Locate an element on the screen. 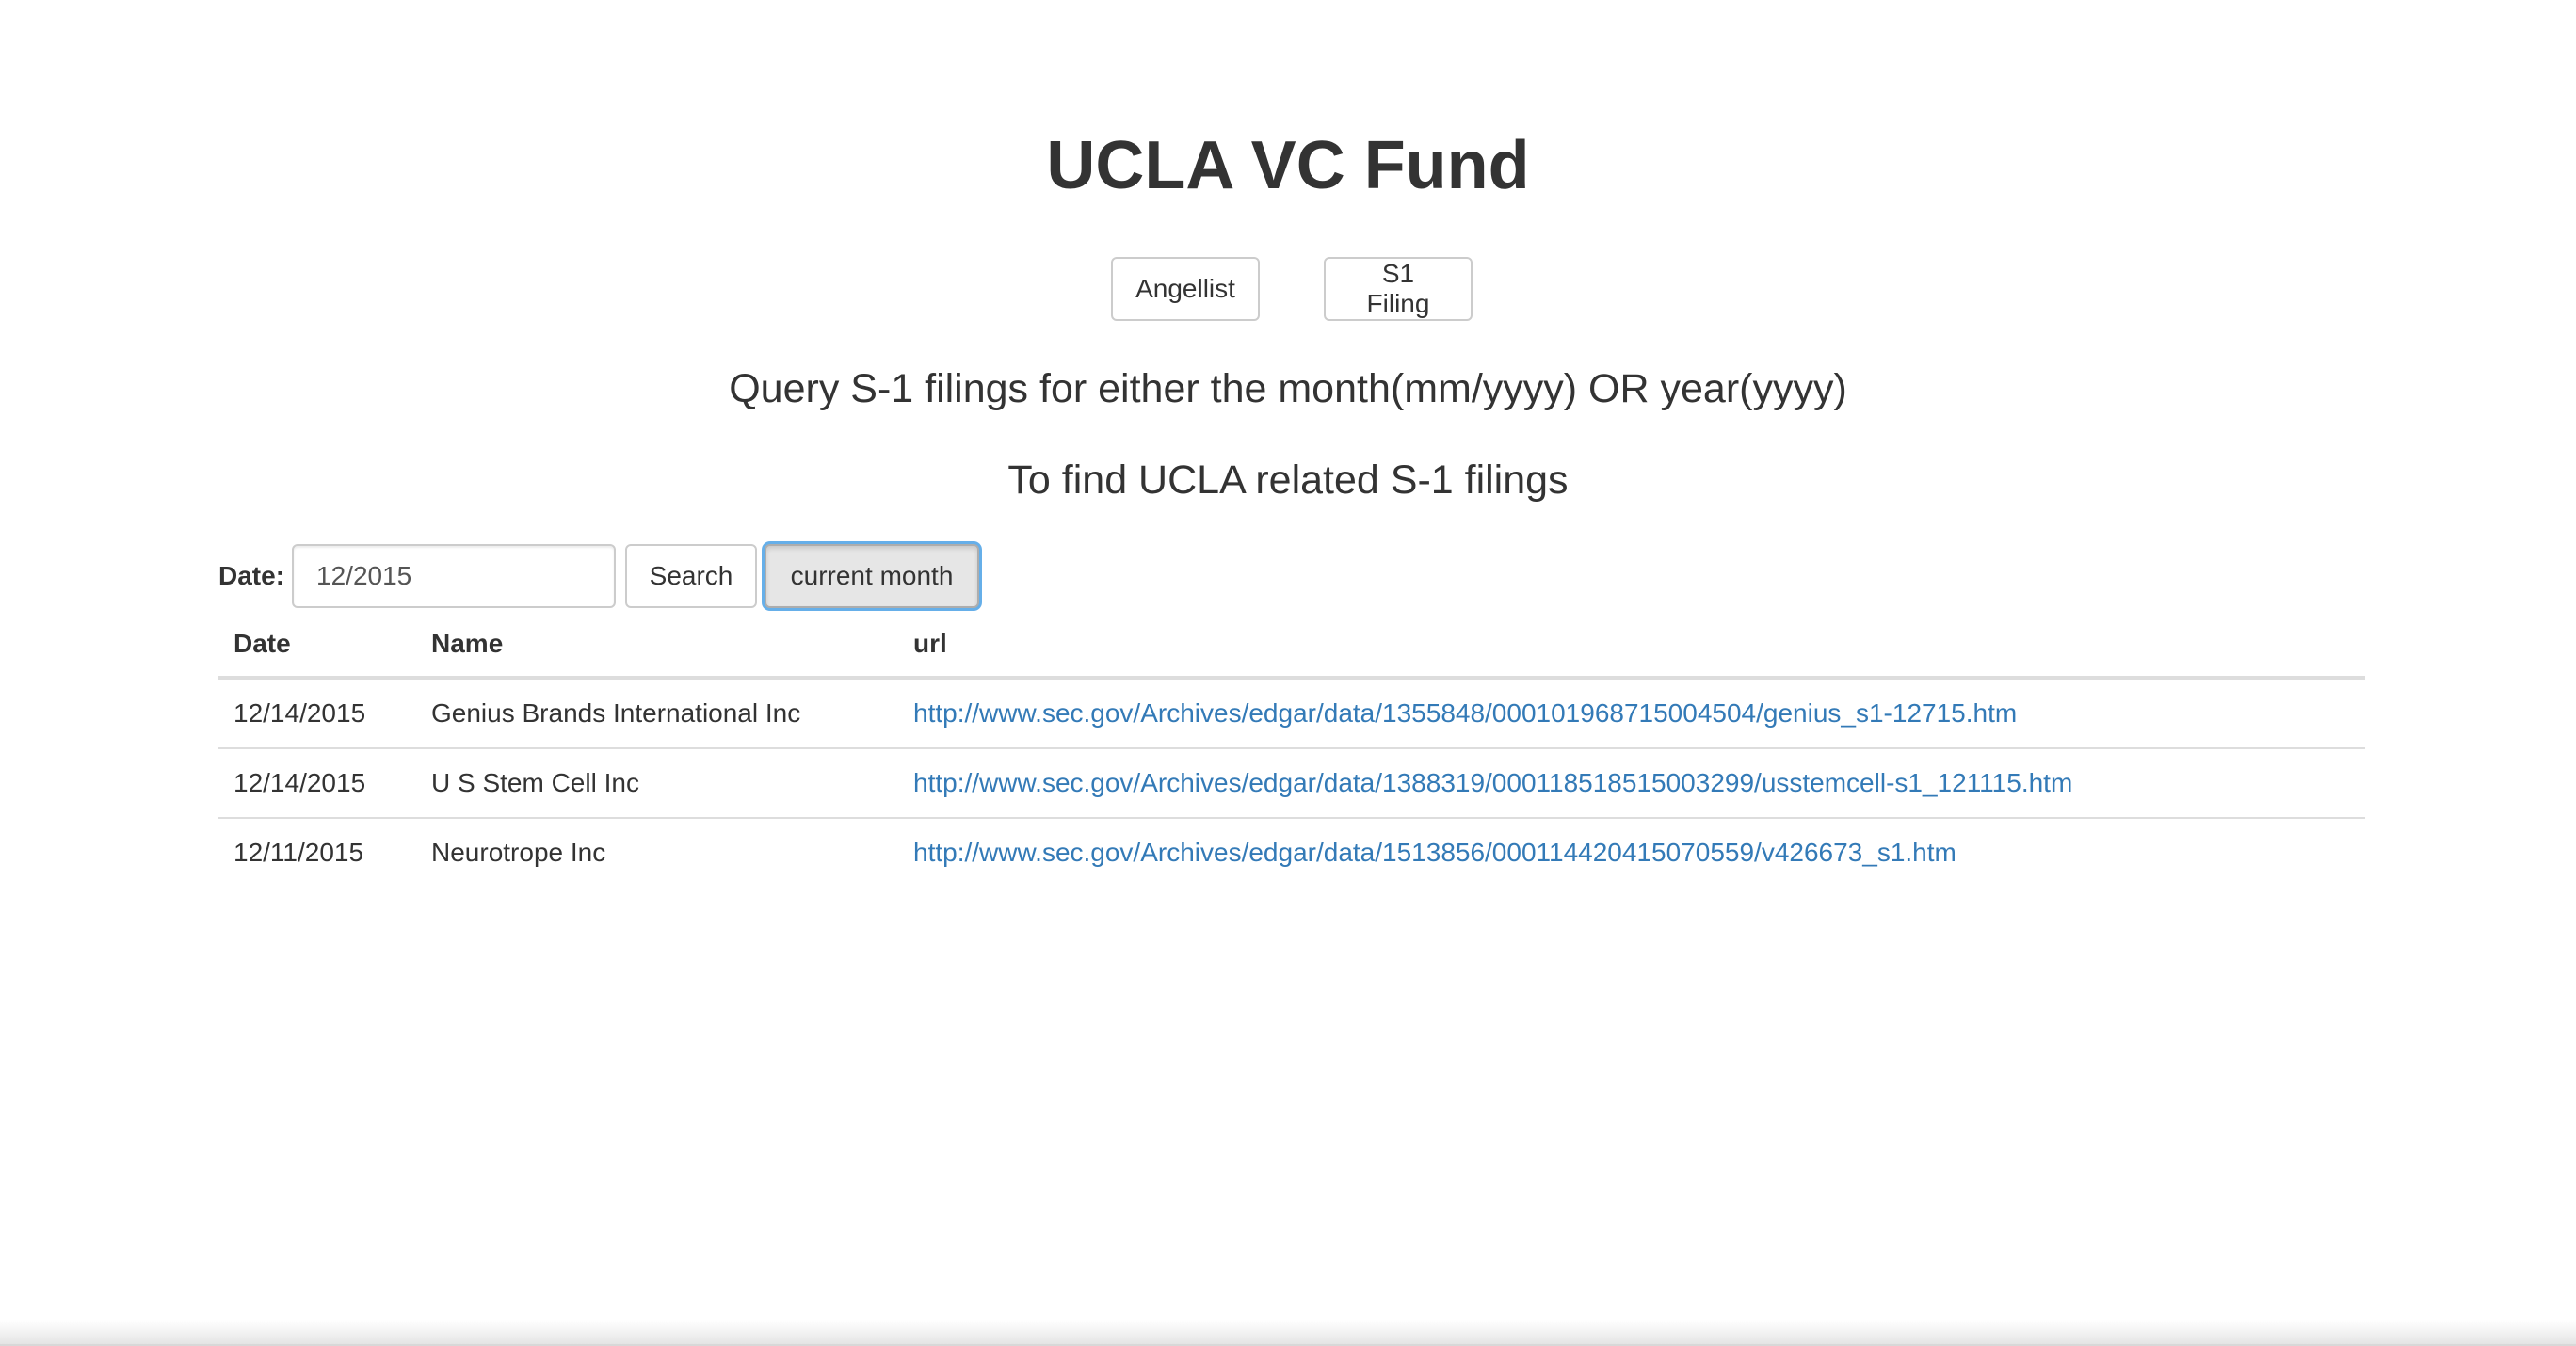  table-header-row: Date Name url is located at coordinates (1291, 646).